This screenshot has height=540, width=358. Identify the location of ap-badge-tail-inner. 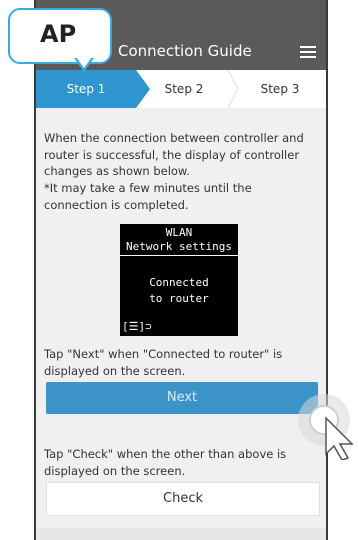
(84, 62).